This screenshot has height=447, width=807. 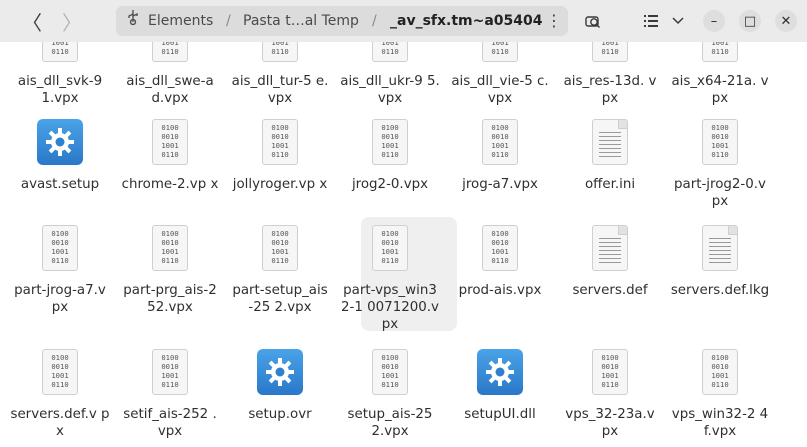 What do you see at coordinates (500, 414) in the screenshot?
I see `file-name-label: setupUI.dll` at bounding box center [500, 414].